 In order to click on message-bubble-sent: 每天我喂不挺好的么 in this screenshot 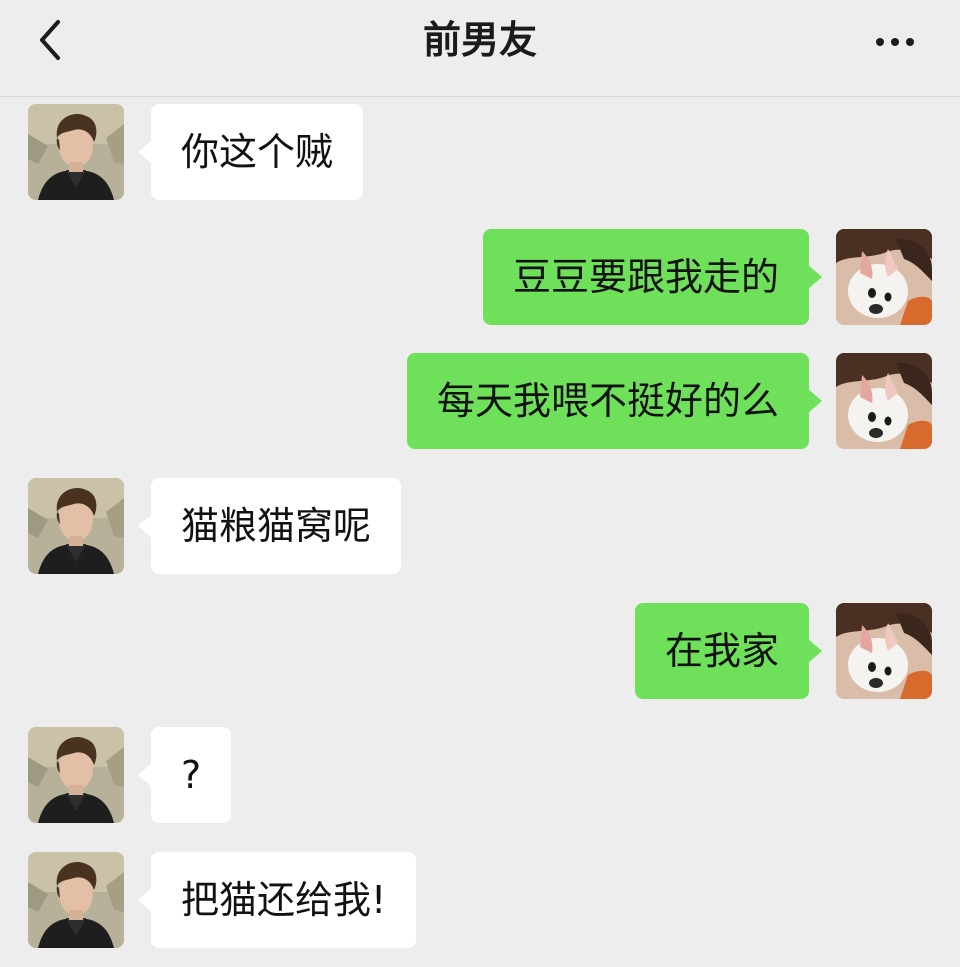, I will do `click(614, 401)`.